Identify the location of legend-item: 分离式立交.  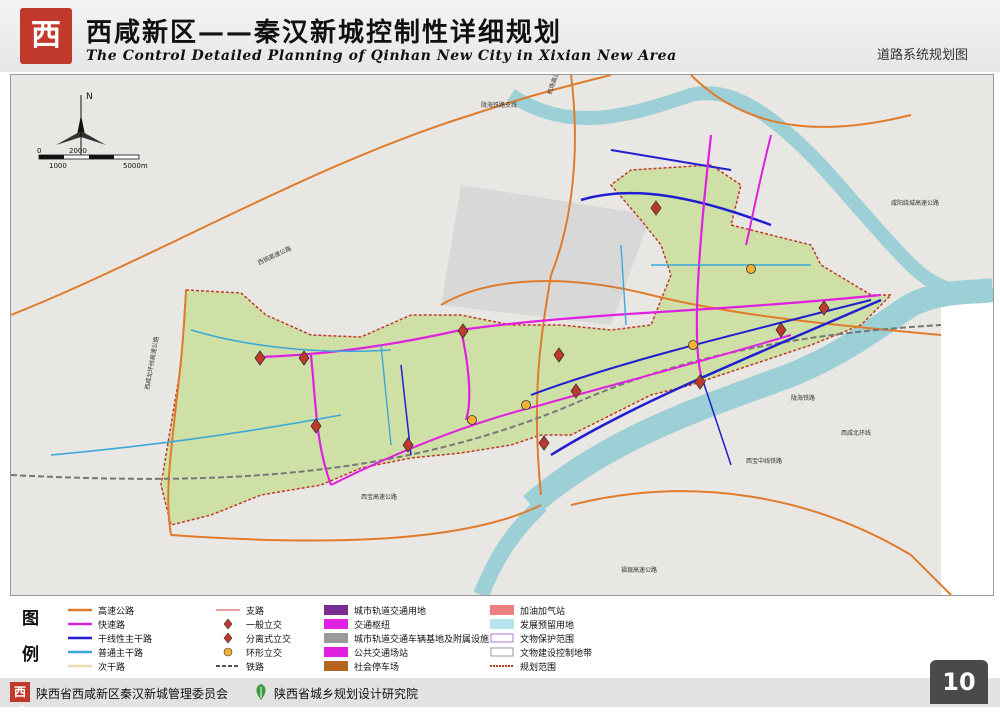
(253, 638).